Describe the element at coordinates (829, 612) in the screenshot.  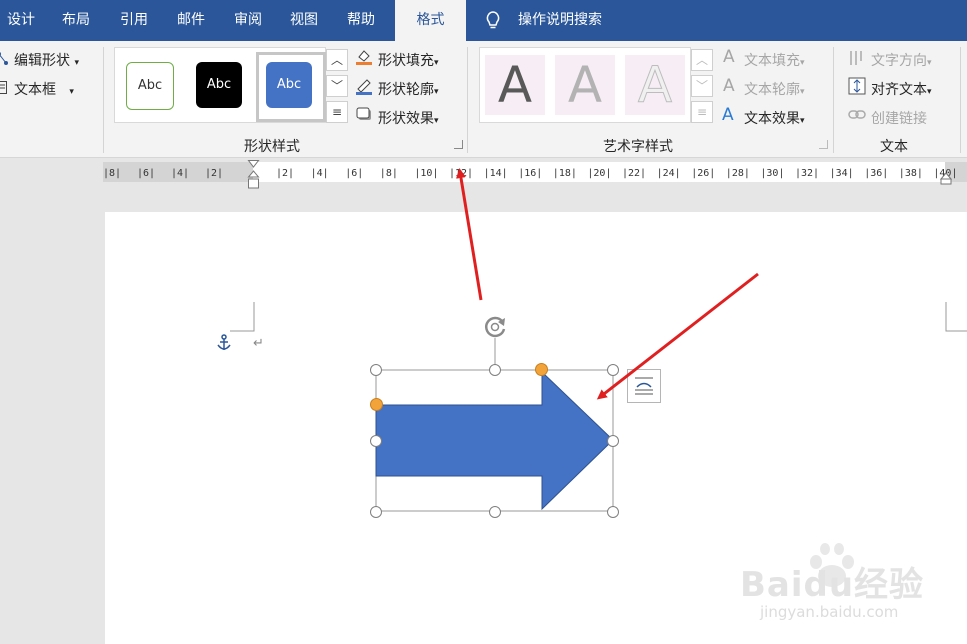
I see `watermark-url: jingyan.baidu.com` at that location.